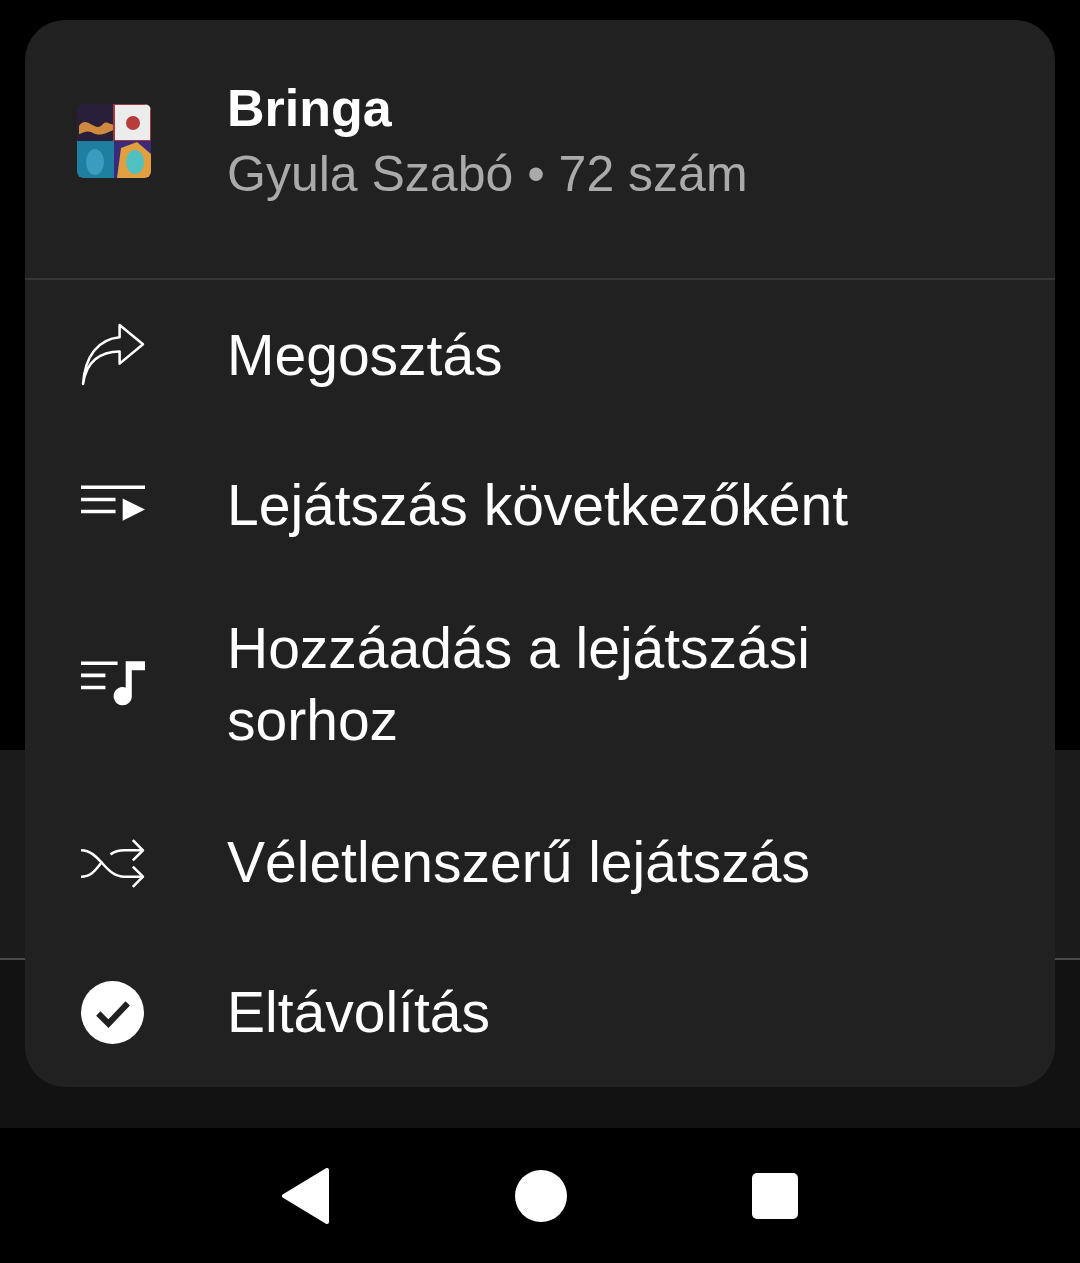  Describe the element at coordinates (310, 108) in the screenshot. I see `playlist-title: Bringa` at that location.